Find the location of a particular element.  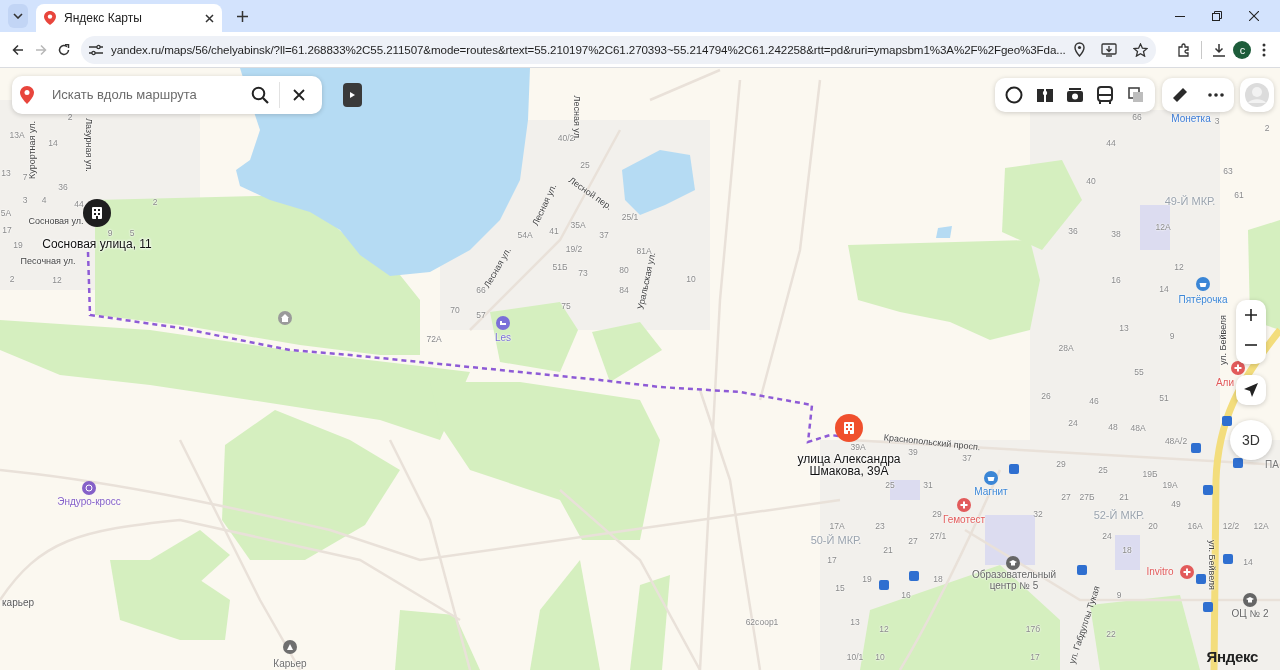

house-number: 81А is located at coordinates (644, 251).